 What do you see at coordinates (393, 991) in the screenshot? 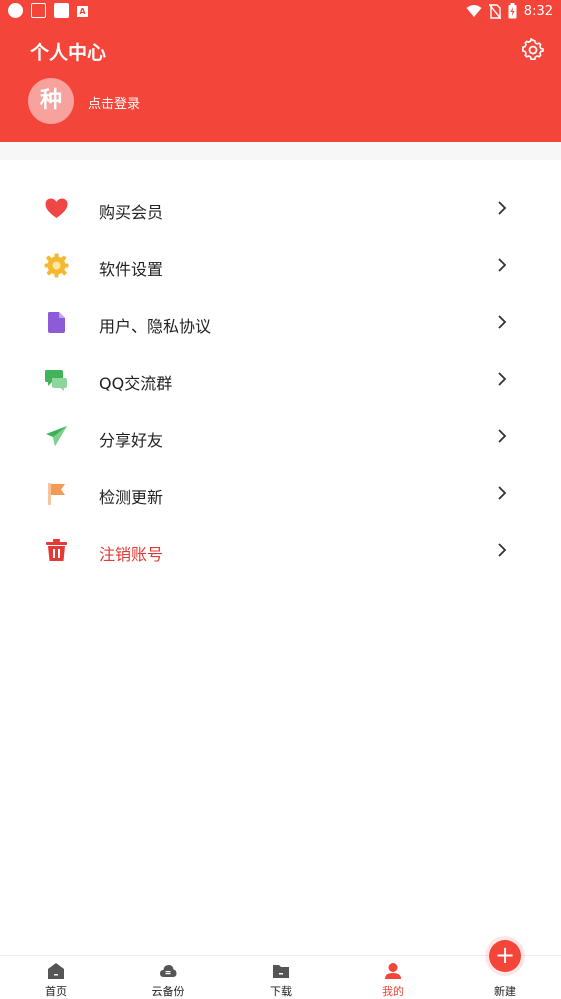
I see `nav-label: 我的` at bounding box center [393, 991].